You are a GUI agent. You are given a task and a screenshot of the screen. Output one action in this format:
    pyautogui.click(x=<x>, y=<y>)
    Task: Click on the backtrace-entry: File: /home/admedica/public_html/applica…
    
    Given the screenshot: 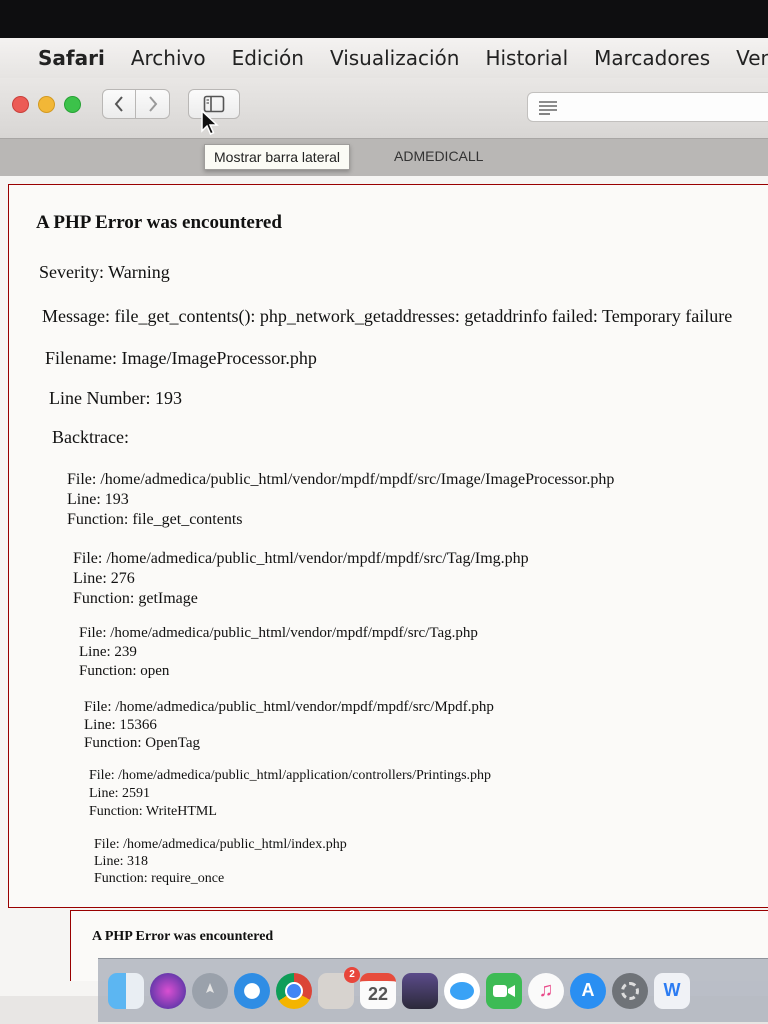 What is the action you would take?
    pyautogui.click(x=290, y=794)
    